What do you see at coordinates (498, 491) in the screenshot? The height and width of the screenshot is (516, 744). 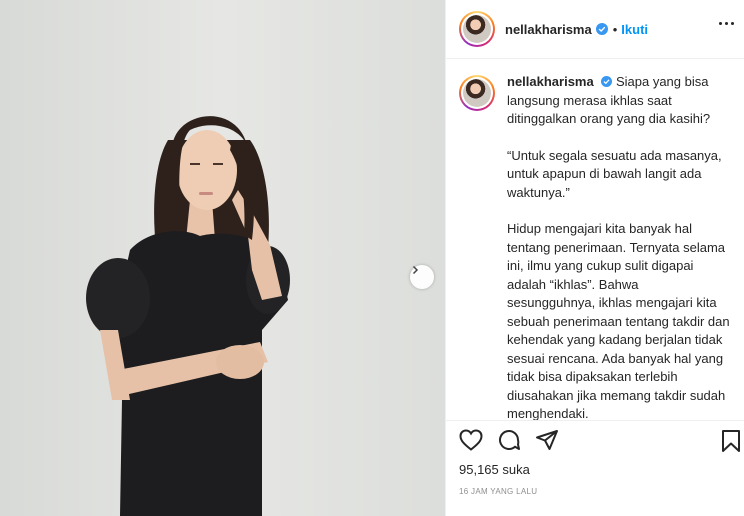 I see `post-timestamp: 16 JAM YANG LALU` at bounding box center [498, 491].